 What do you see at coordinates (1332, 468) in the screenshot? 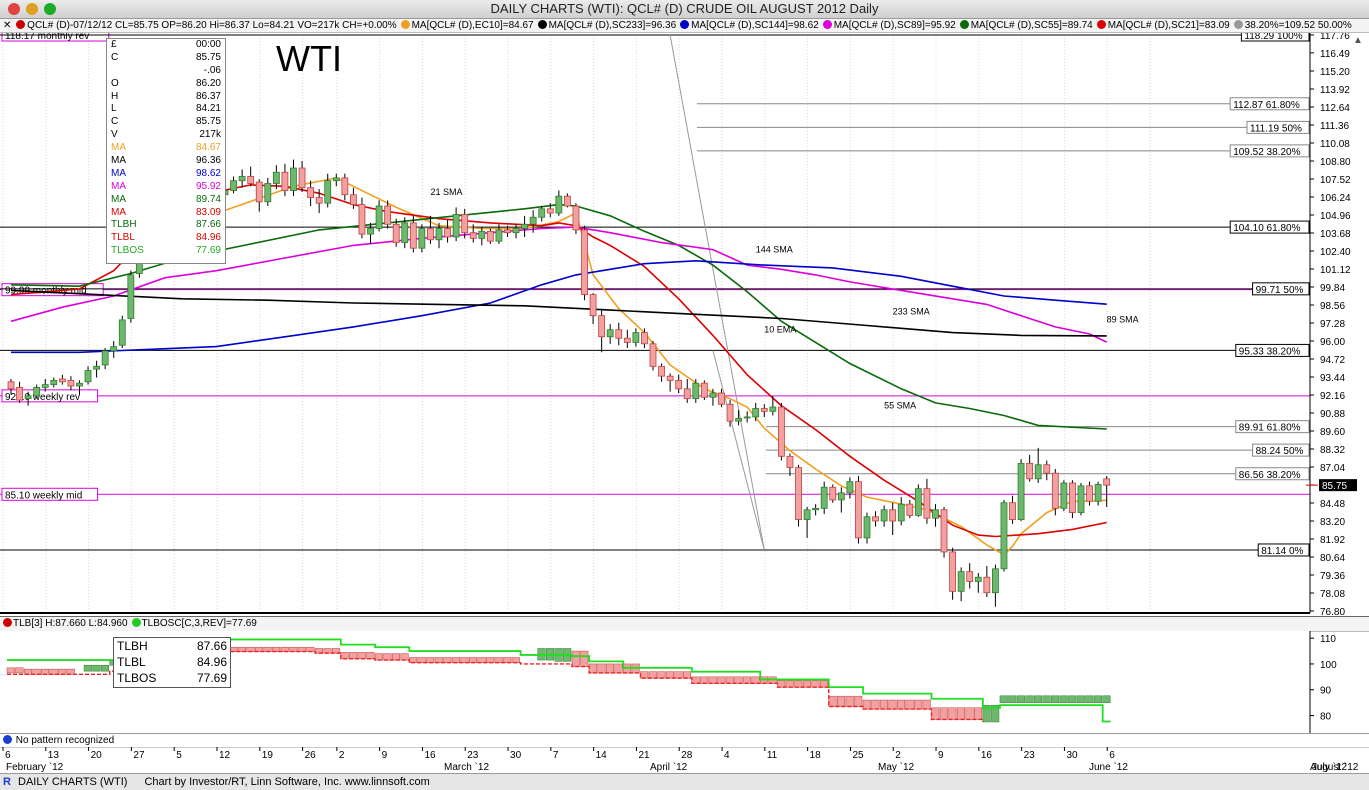
I see `price-tick-label: 87.04` at bounding box center [1332, 468].